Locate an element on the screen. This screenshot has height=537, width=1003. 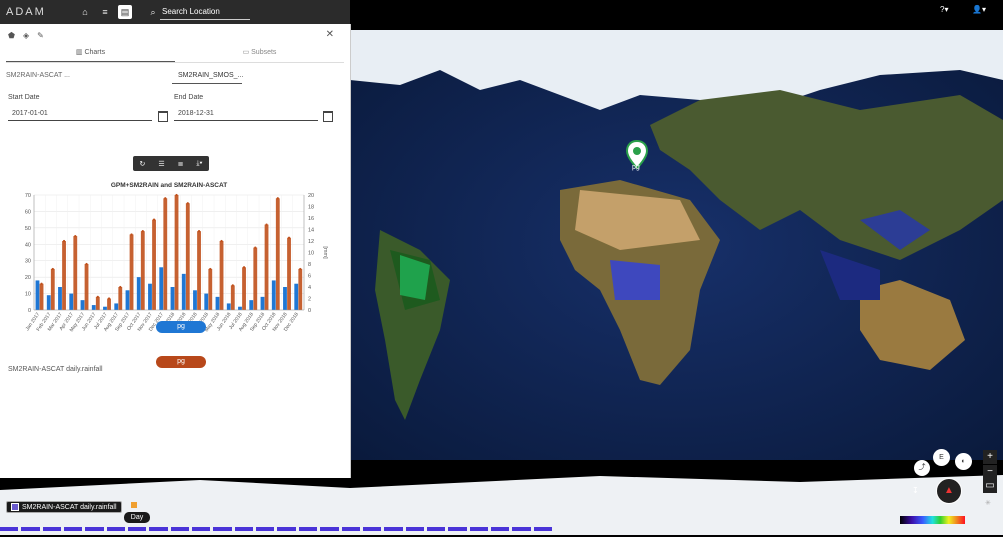
search-wrapper: ⌕ is located at coordinates (195, 12).